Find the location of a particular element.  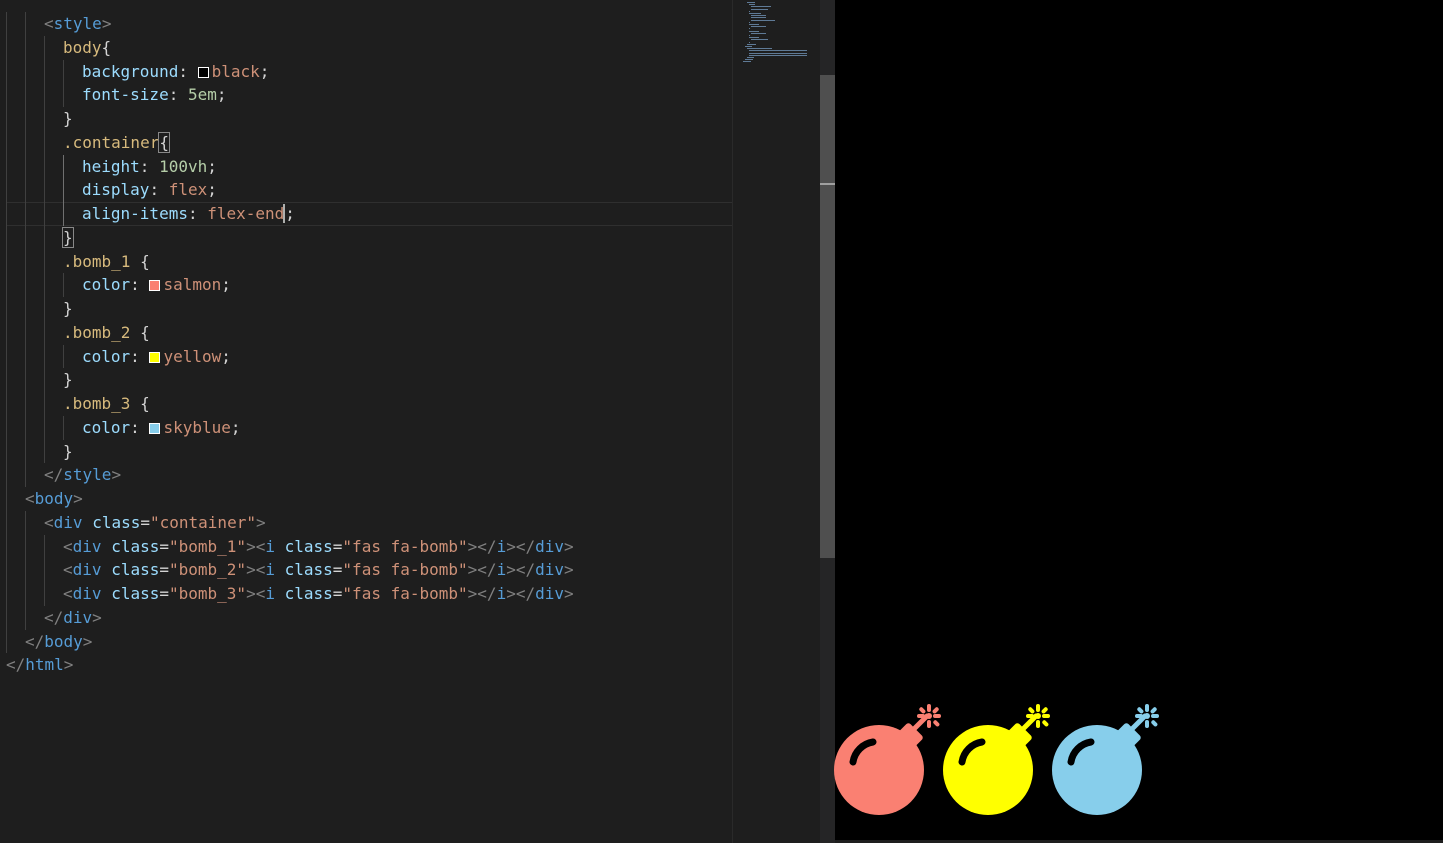

code-line: height: 100vh; is located at coordinates (366, 166).